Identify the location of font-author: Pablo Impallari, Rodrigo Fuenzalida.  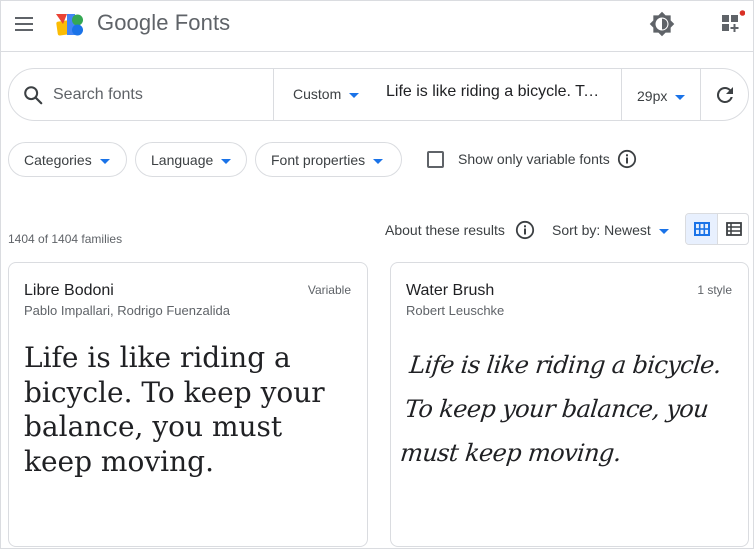
(127, 310).